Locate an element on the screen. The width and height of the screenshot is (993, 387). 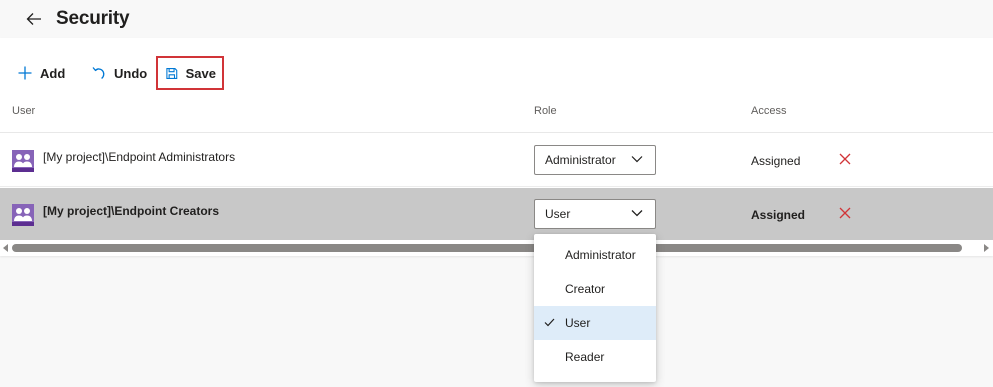
undo-button: Undo is located at coordinates (120, 73).